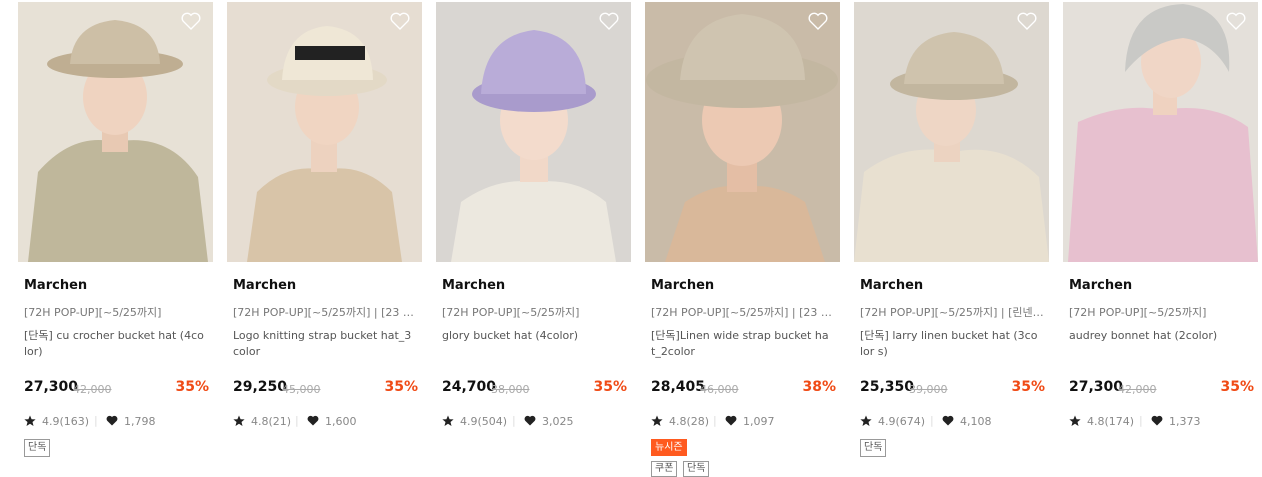  I want to click on discount-rate: 38%, so click(819, 387).